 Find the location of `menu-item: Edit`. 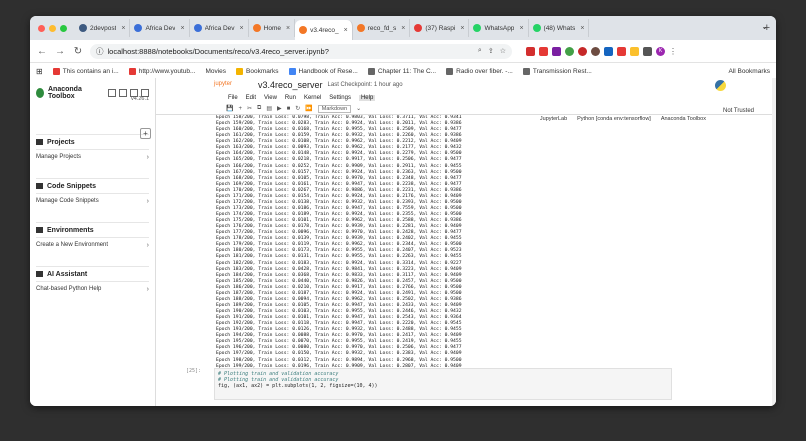

menu-item: Edit is located at coordinates (251, 98).